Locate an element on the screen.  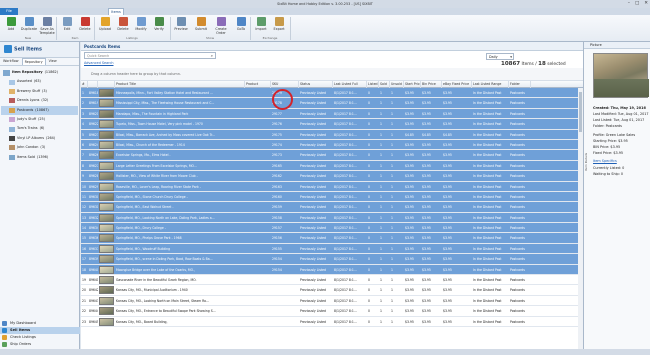
tree-folder-item: Brewery Stuff (3) is located at coordinates (39, 91).